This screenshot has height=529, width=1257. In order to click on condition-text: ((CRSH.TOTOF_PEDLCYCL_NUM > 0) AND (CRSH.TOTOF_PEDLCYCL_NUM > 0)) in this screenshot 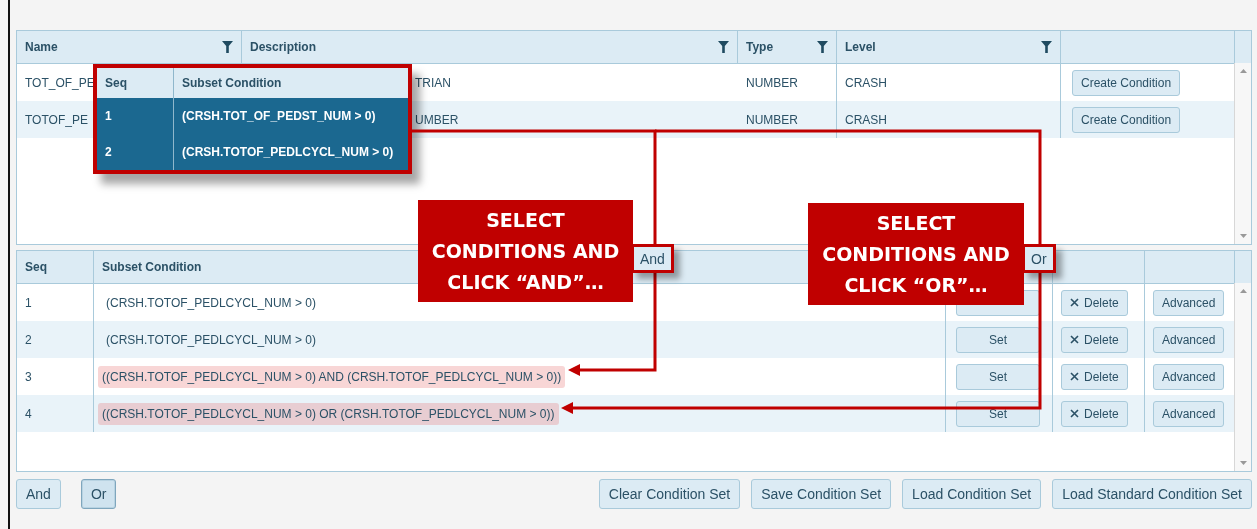, I will do `click(332, 376)`.